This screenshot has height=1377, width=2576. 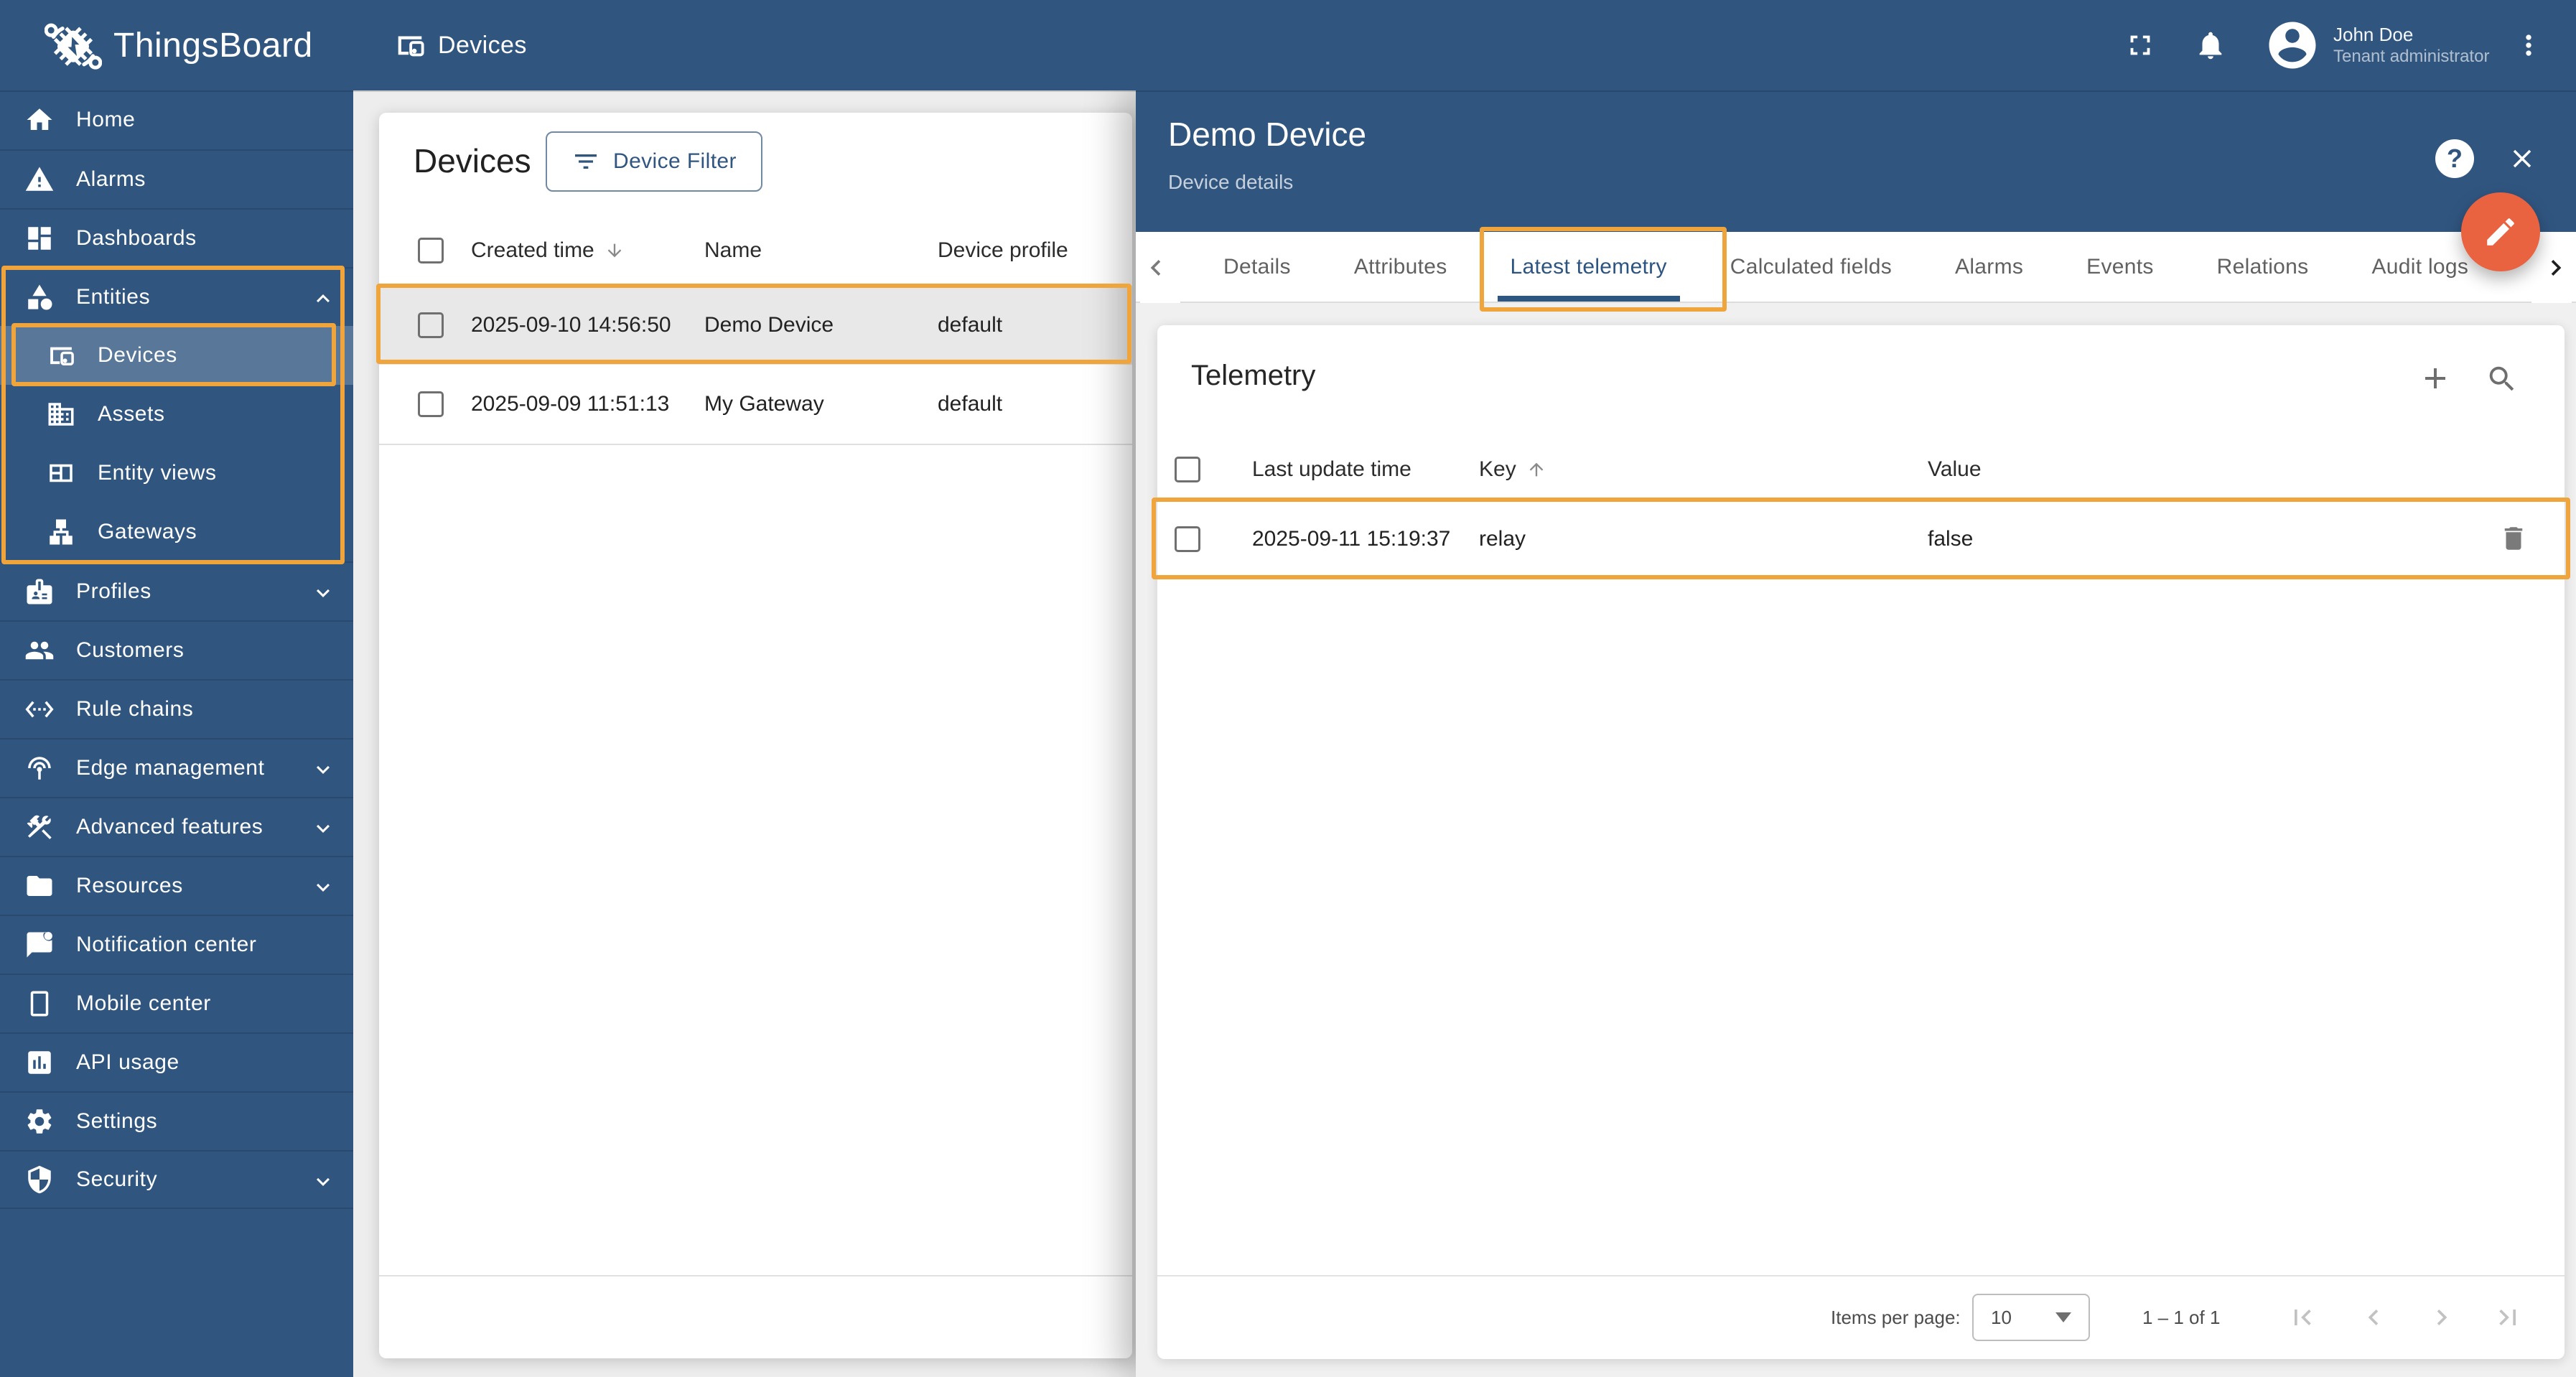 What do you see at coordinates (176, 885) in the screenshot?
I see `sidebar-item-resources: Resources` at bounding box center [176, 885].